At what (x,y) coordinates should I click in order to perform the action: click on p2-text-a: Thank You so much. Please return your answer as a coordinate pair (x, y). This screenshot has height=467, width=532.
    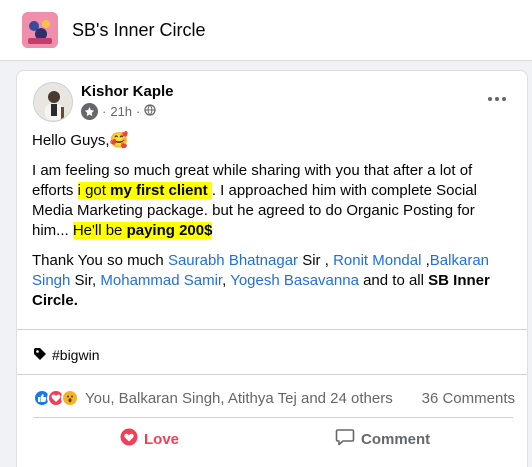
    Looking at the image, I should click on (100, 260).